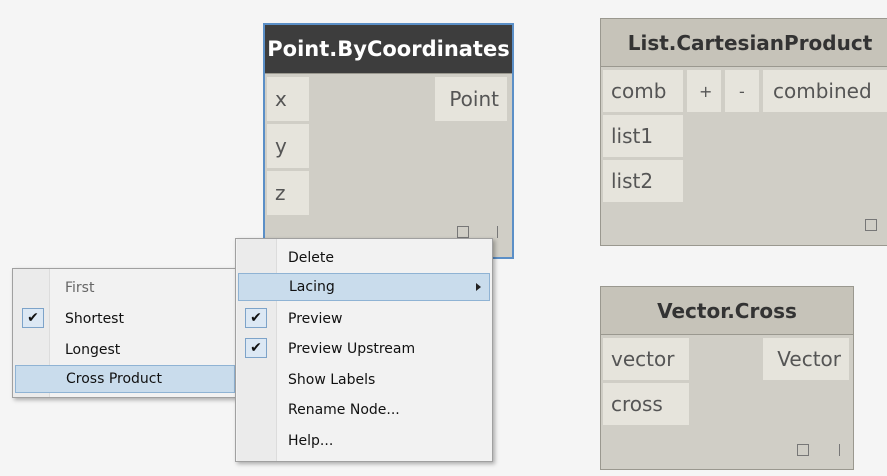 The height and width of the screenshot is (476, 887). Describe the element at coordinates (311, 258) in the screenshot. I see `menu-item-label: Delete` at that location.